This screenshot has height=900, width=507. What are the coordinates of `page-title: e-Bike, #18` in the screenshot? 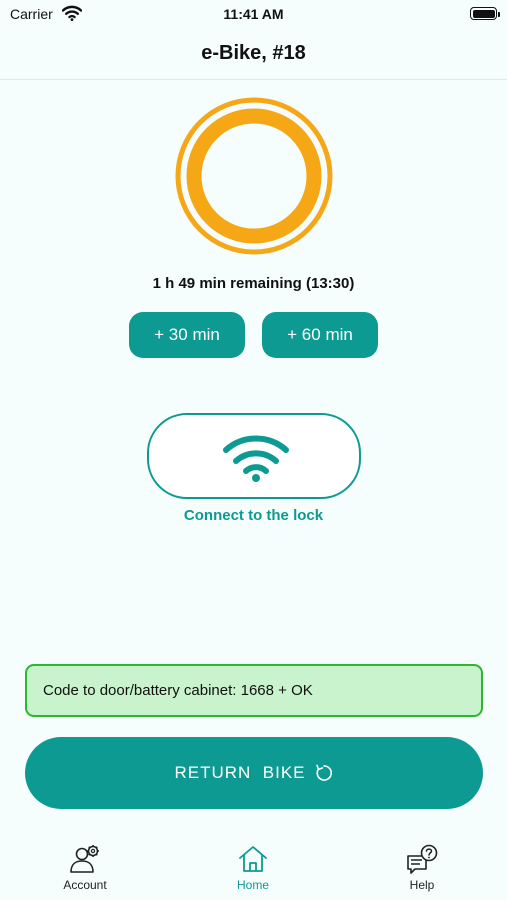 It's located at (253, 53).